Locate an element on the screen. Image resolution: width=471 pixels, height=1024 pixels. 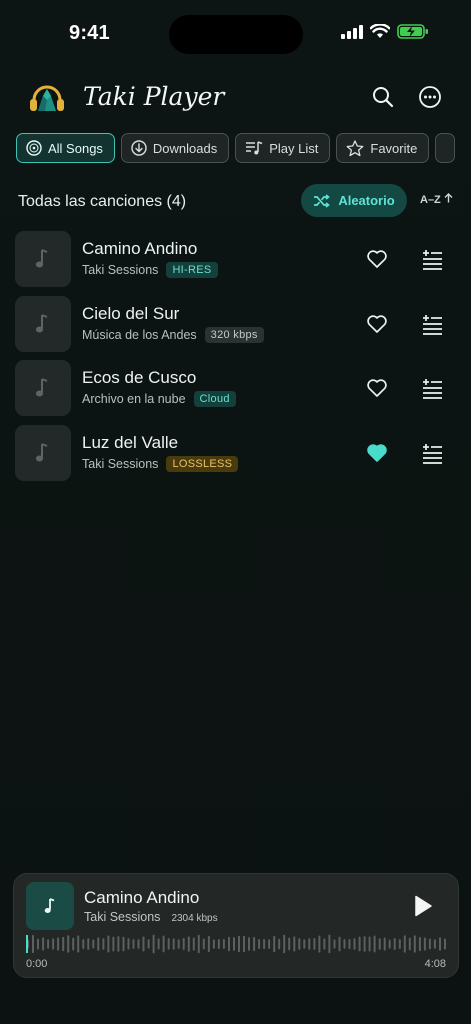
quality-badge: LOSSLESS is located at coordinates (202, 463).